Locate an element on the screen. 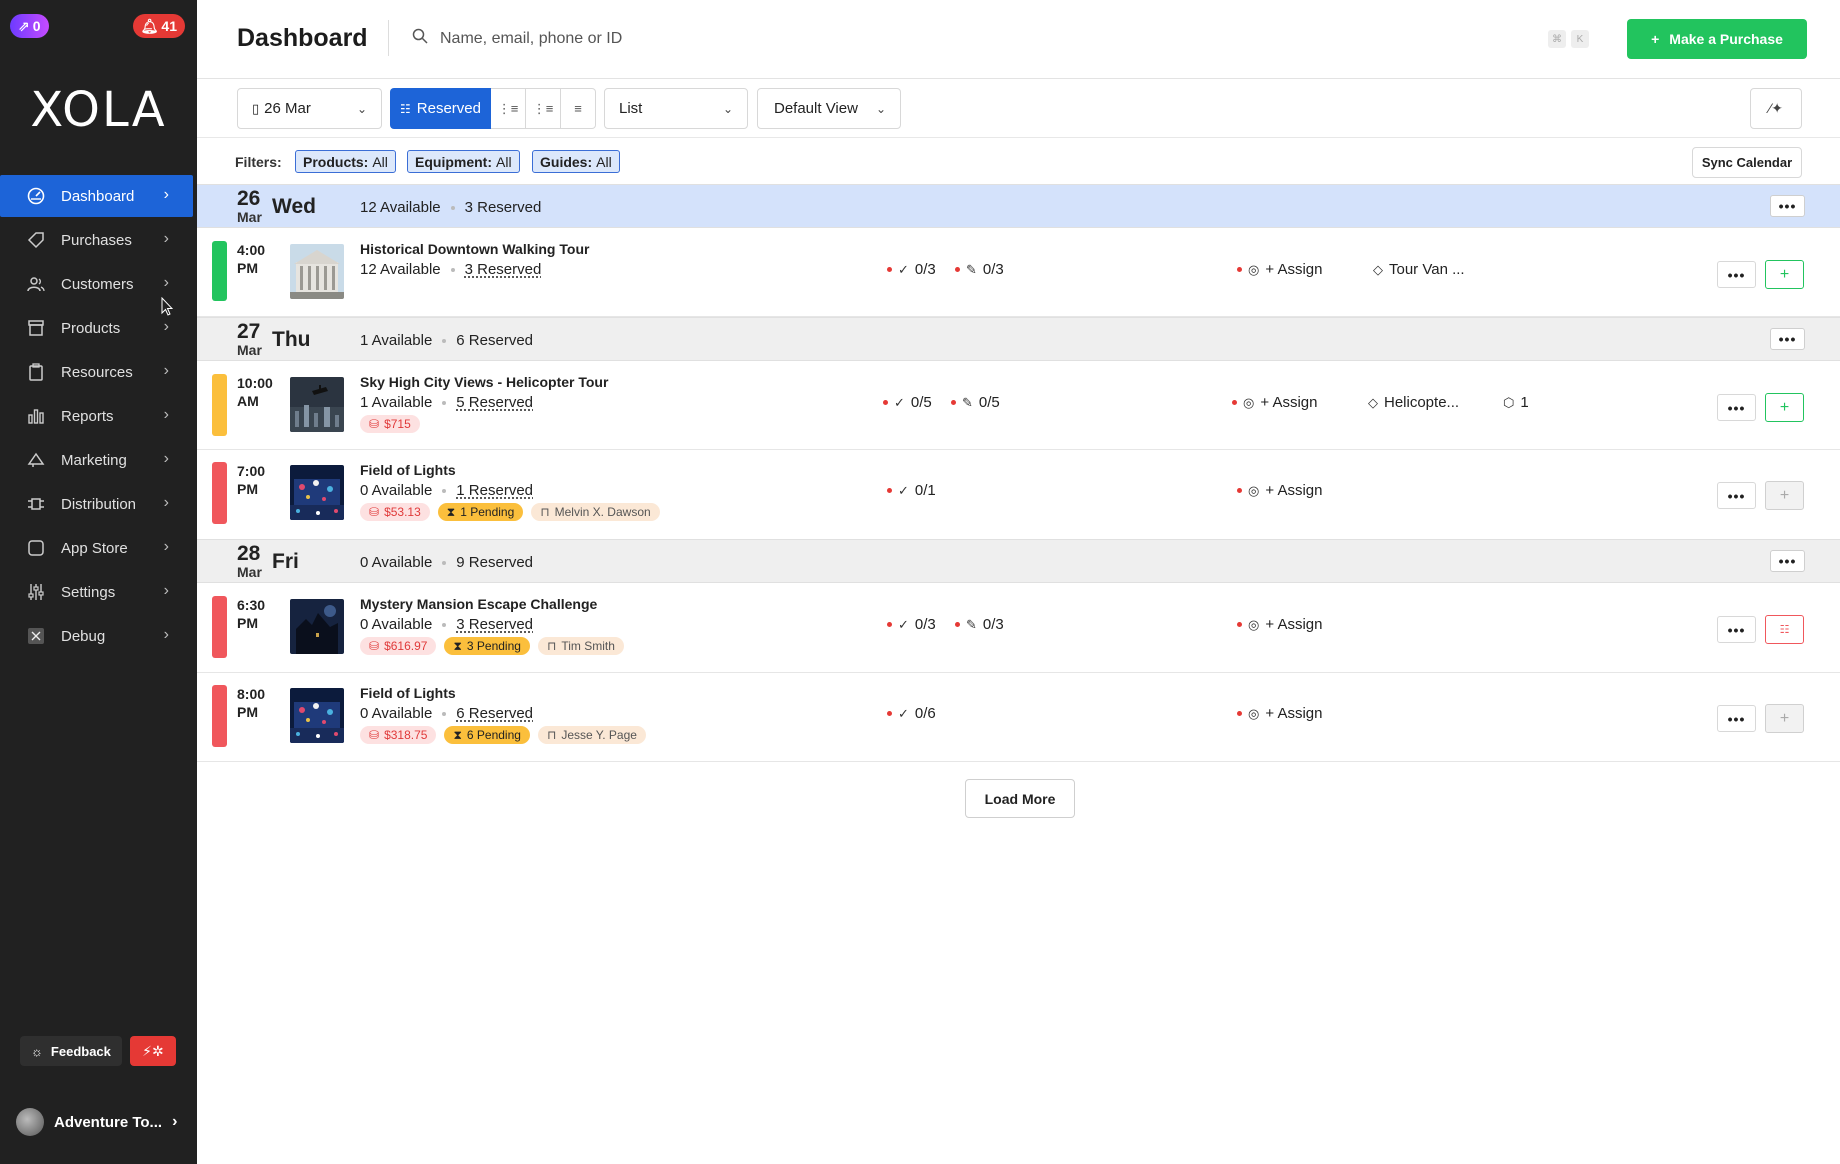 The width and height of the screenshot is (1840, 1164). make-purchase-button: + Make a Purchase is located at coordinates (1717, 39).